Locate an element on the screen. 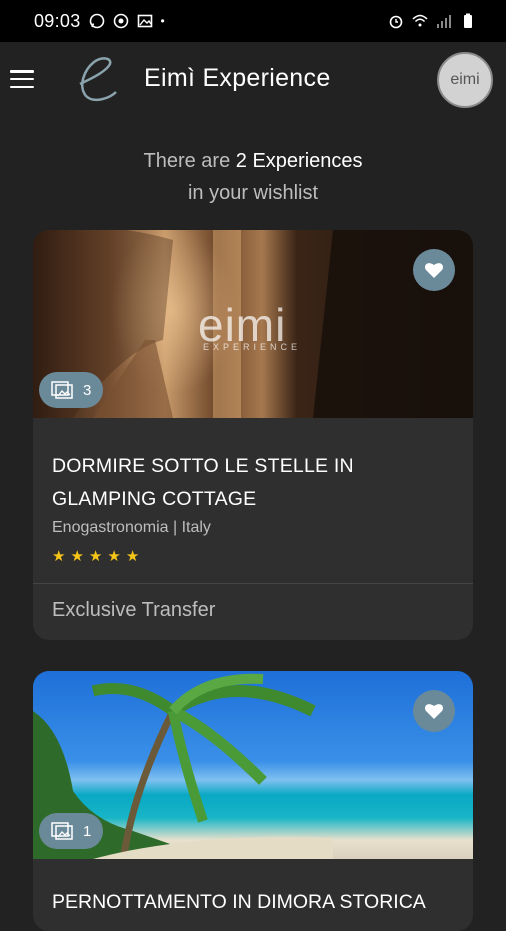  app-bar: Eimì Experience eimi is located at coordinates (253, 79).